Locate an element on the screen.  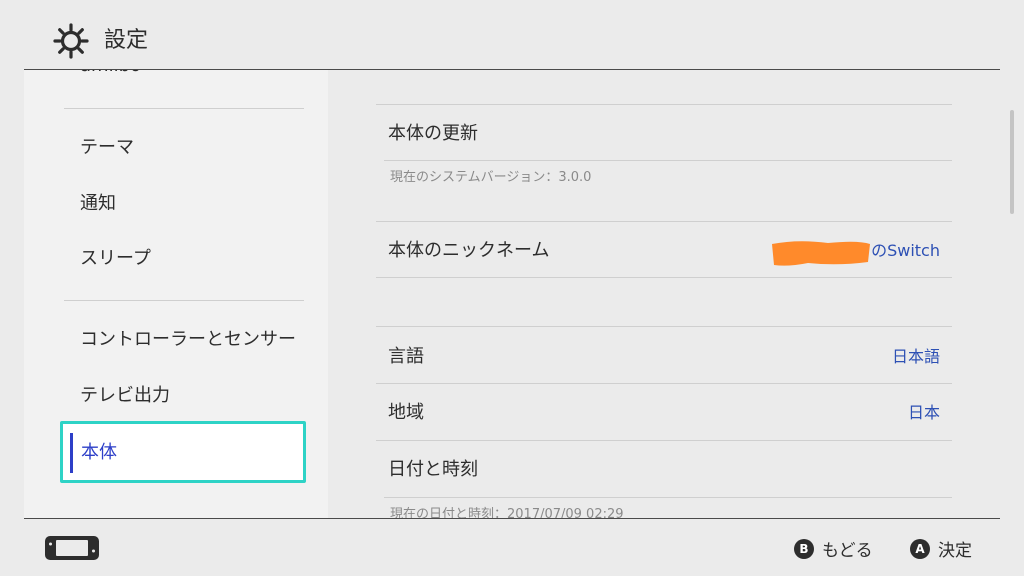
region-item: 地域 is located at coordinates (406, 413).